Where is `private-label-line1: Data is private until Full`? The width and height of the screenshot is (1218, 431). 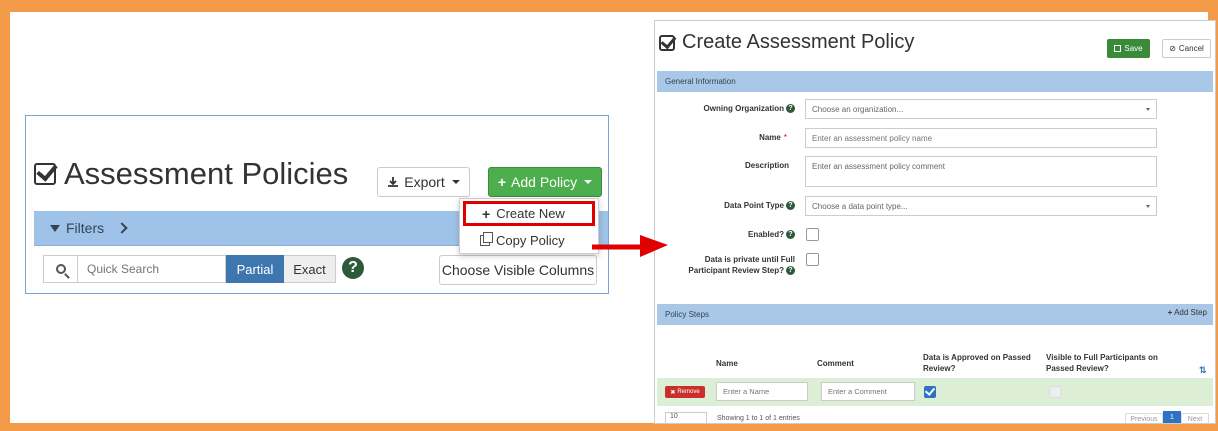 private-label-line1: Data is private until Full is located at coordinates (749, 259).